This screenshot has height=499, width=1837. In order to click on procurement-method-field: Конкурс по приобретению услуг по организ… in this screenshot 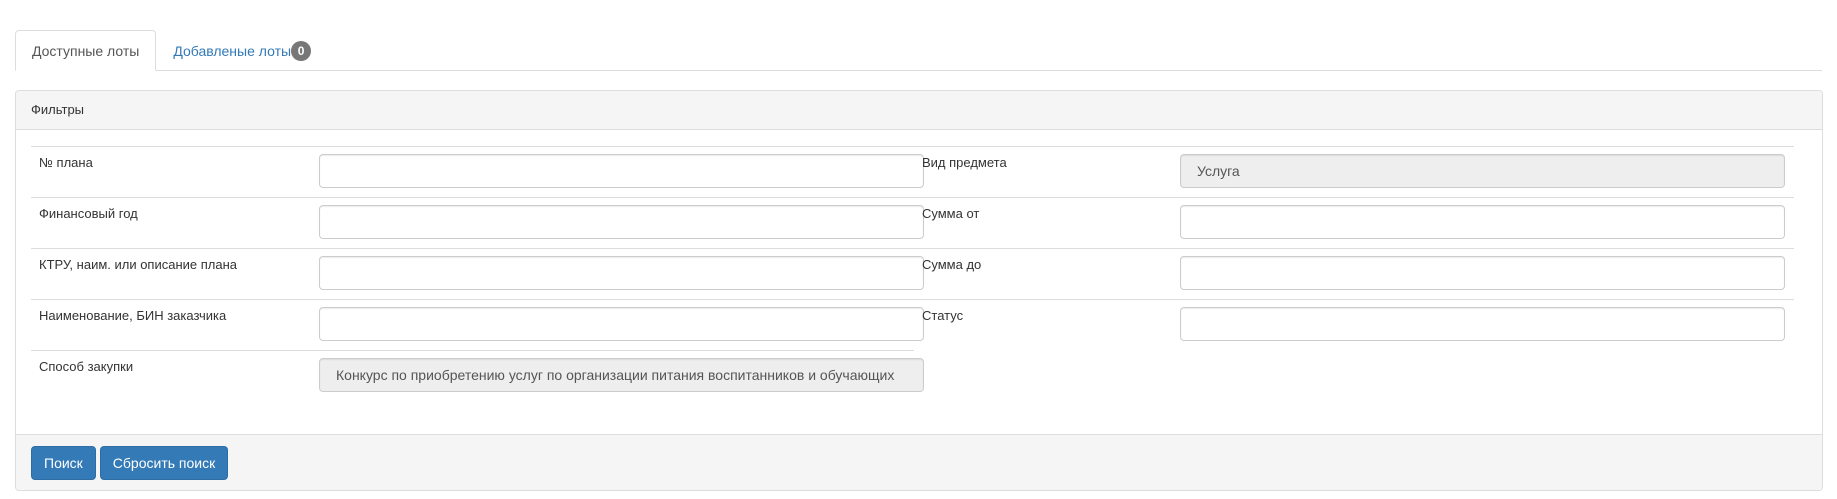, I will do `click(621, 375)`.